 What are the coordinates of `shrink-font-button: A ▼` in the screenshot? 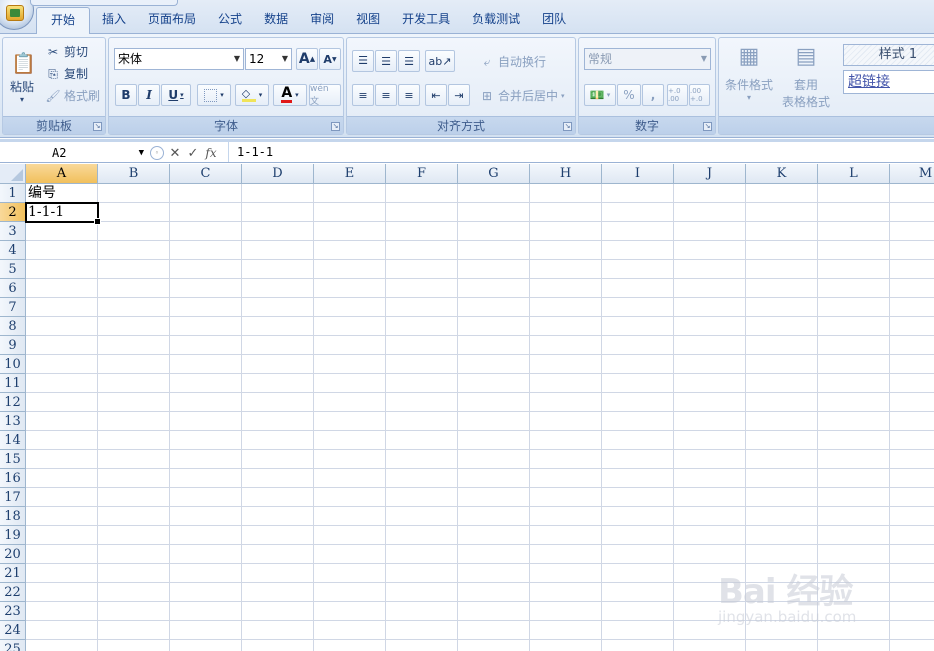 It's located at (330, 59).